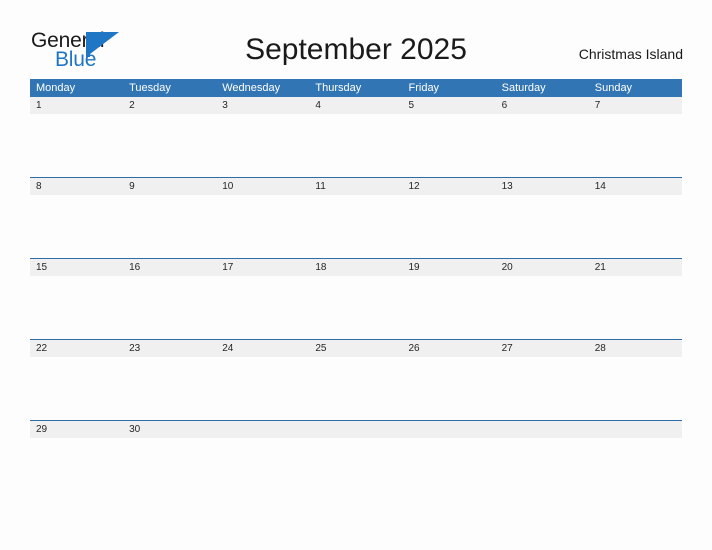  What do you see at coordinates (635, 348) in the screenshot?
I see `day-cell: 28` at bounding box center [635, 348].